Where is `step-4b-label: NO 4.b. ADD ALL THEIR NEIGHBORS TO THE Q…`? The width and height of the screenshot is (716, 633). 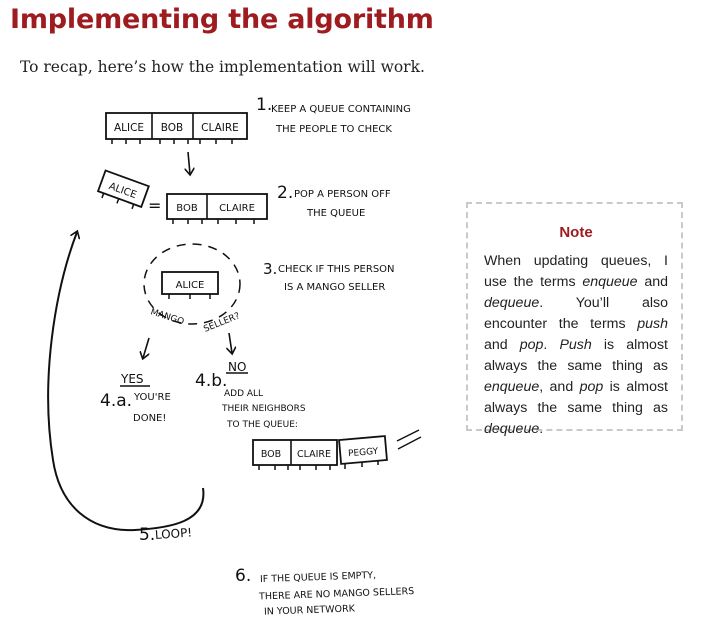
step-4b-label: NO 4.b. ADD ALL THEIR NEIGHBORS TO THE Q… is located at coordinates (250, 395).